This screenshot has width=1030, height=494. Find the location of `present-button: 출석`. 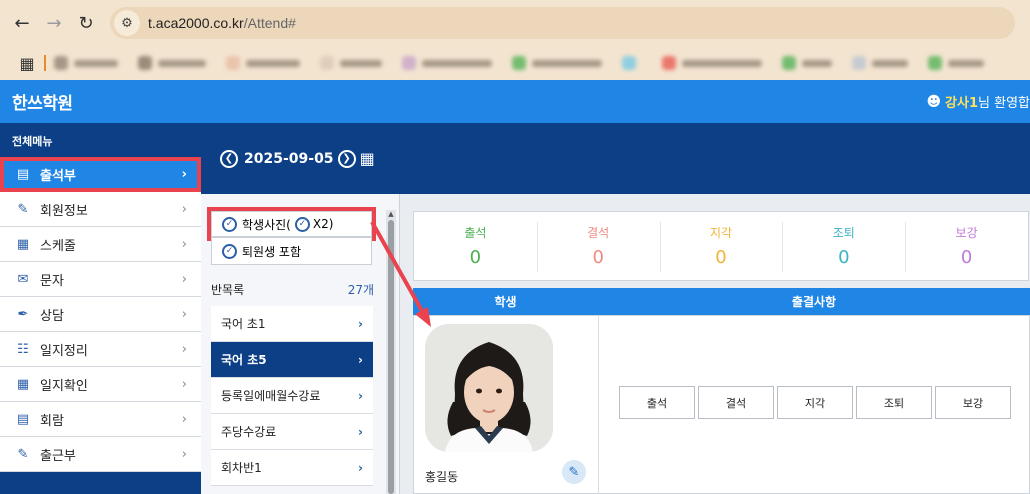

present-button: 출석 is located at coordinates (657, 402).